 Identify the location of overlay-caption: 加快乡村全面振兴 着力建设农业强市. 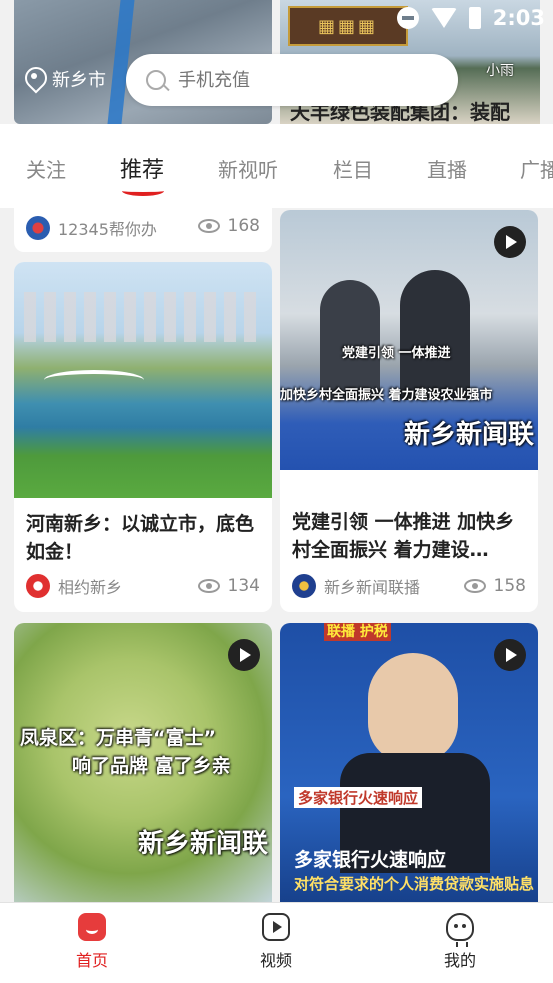
(386, 395).